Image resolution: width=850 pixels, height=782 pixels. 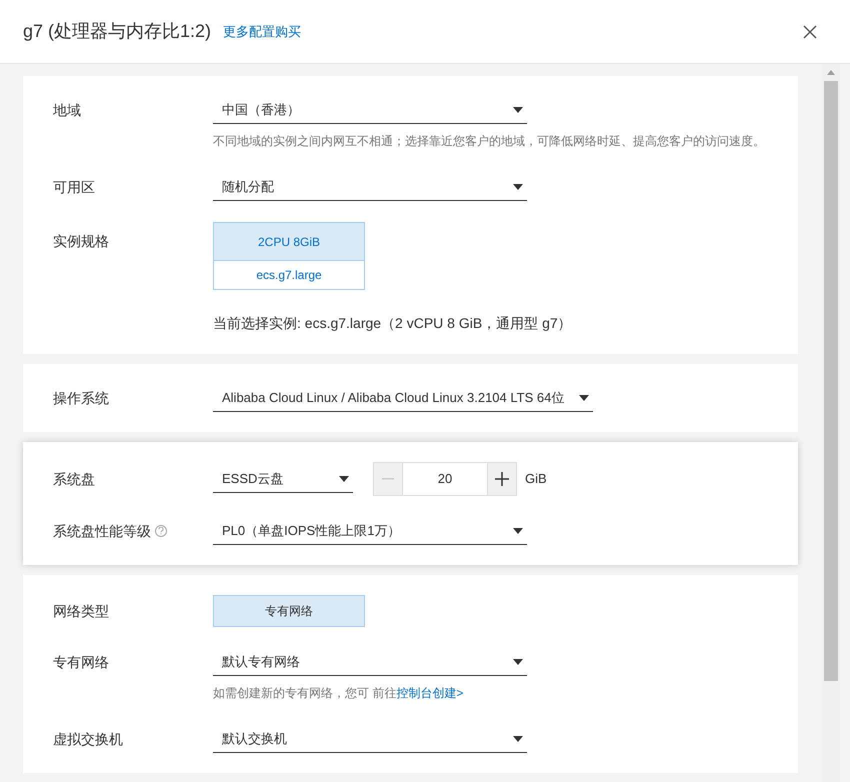 What do you see at coordinates (445, 479) in the screenshot?
I see `size-input: 20` at bounding box center [445, 479].